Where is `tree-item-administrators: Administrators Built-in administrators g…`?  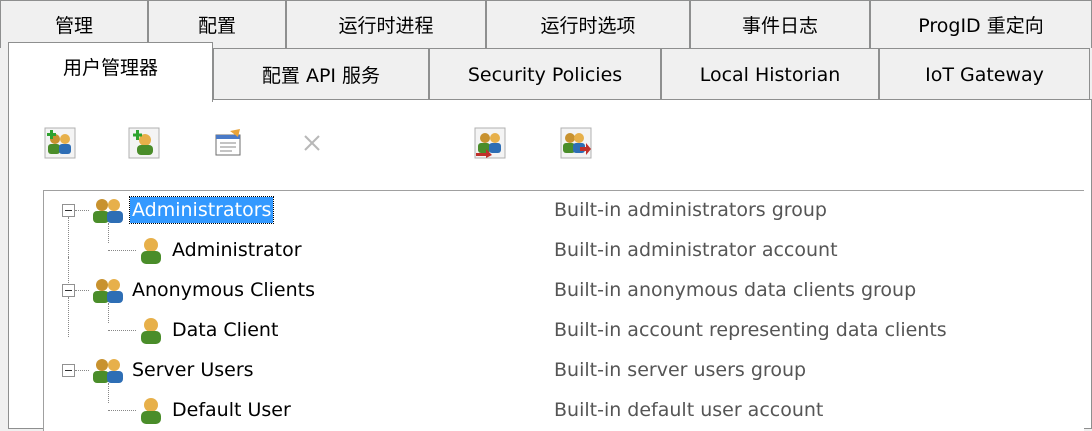
tree-item-administrators: Administrators Built-in administrators g… is located at coordinates (564, 211).